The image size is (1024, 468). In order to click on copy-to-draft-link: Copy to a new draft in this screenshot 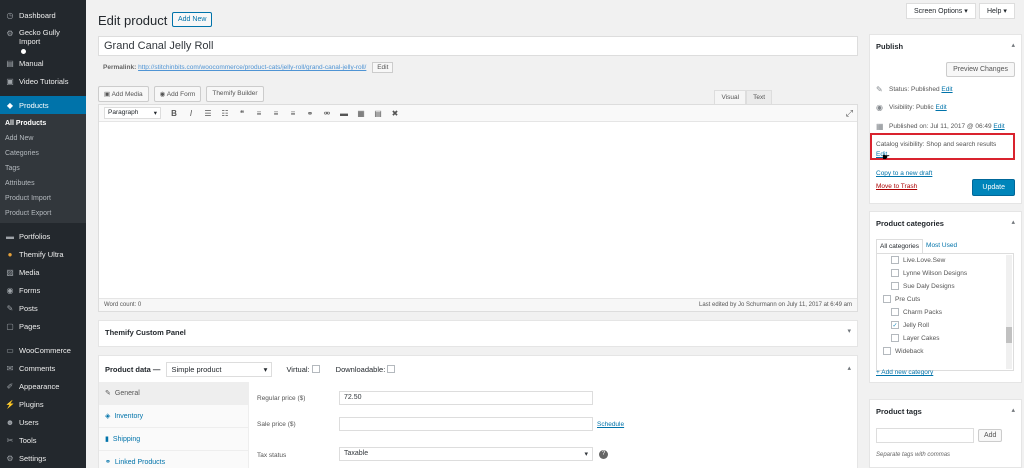, I will do `click(904, 173)`.